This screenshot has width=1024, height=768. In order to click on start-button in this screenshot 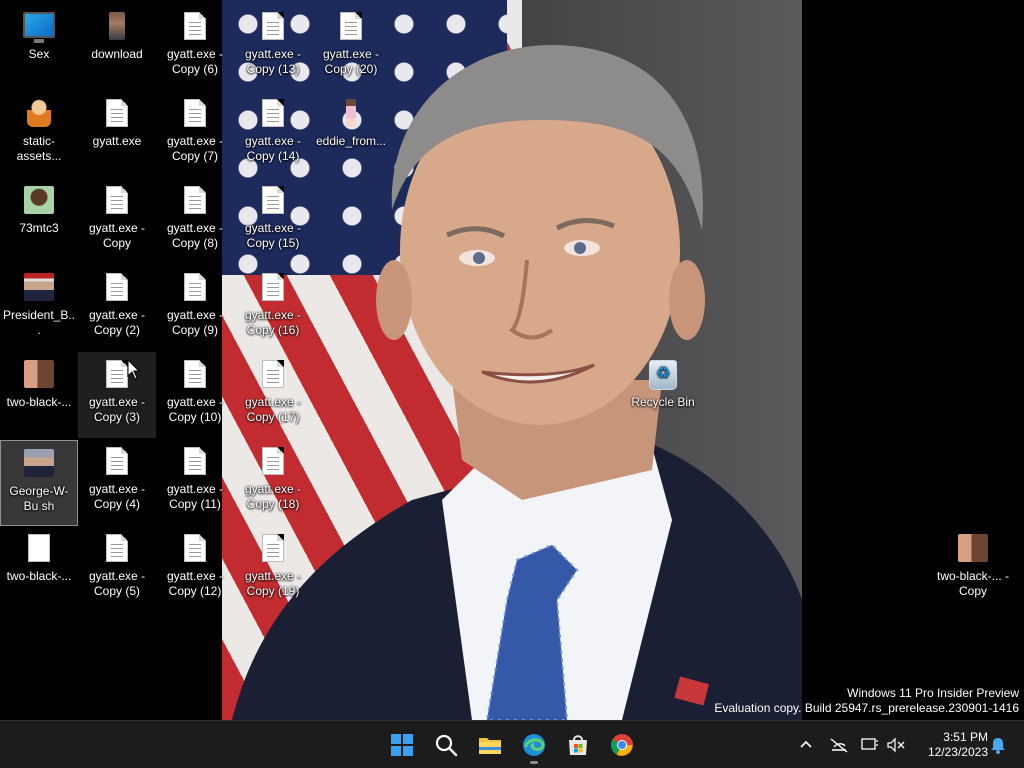, I will do `click(402, 745)`.